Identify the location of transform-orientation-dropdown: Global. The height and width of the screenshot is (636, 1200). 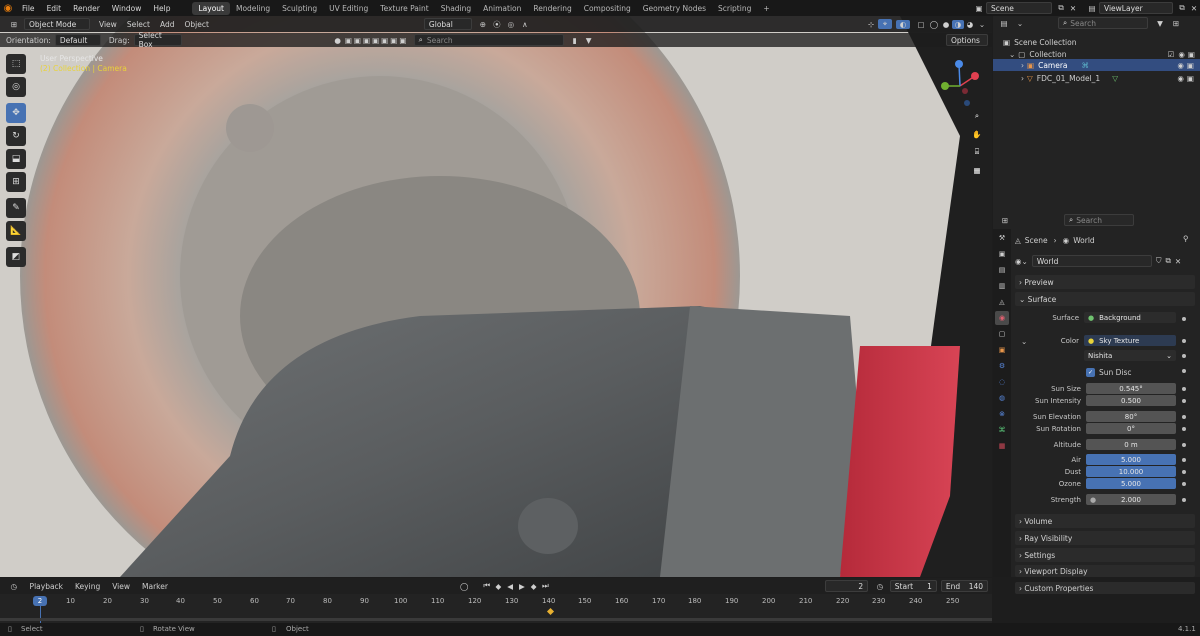
(447, 24).